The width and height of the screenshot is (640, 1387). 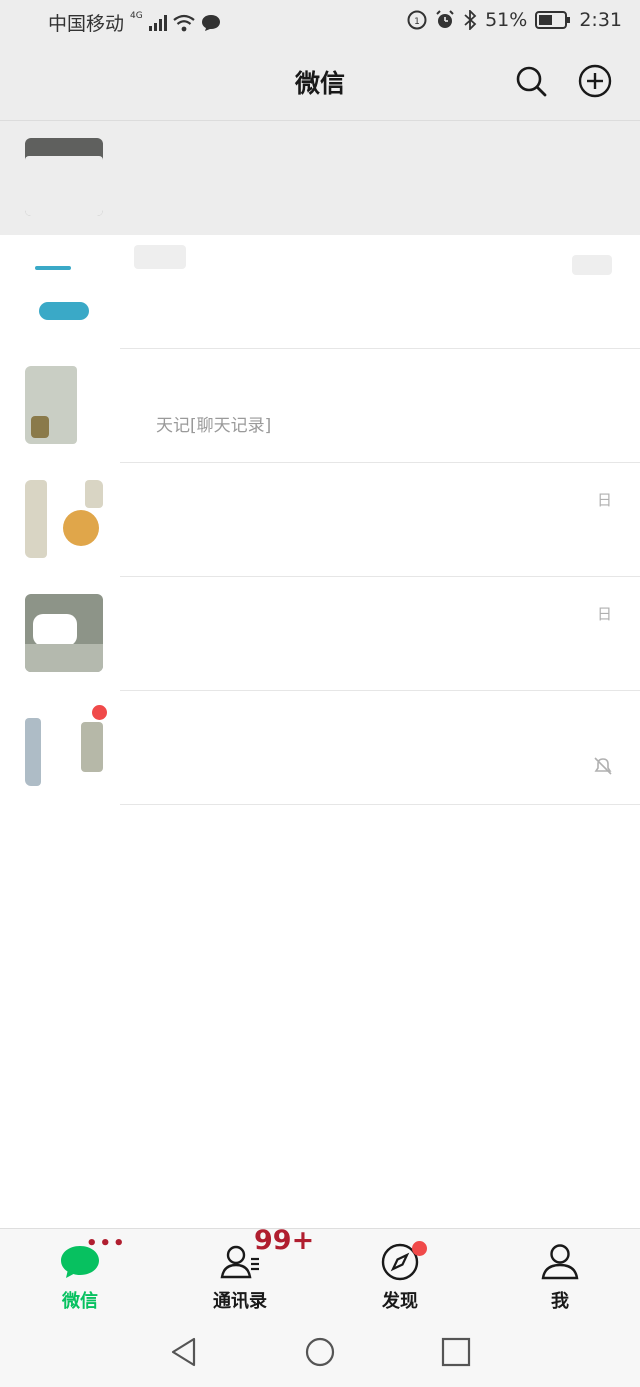 What do you see at coordinates (400, 1275) in the screenshot?
I see `tab-discover: 发现` at bounding box center [400, 1275].